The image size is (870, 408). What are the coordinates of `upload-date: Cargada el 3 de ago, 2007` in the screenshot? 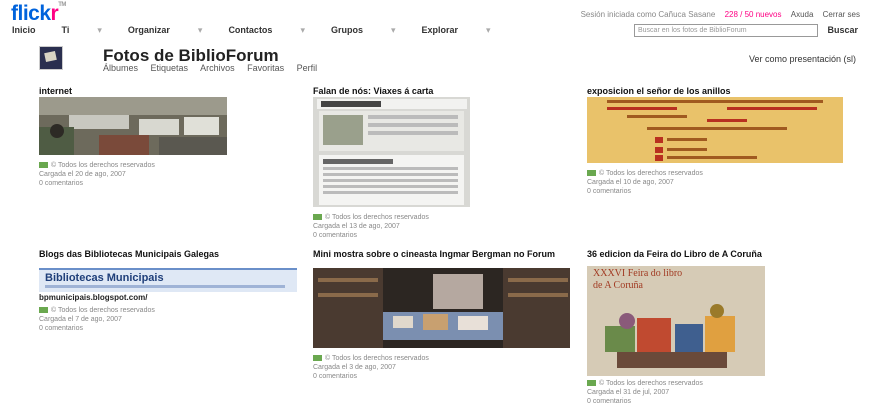 It's located at (354, 367).